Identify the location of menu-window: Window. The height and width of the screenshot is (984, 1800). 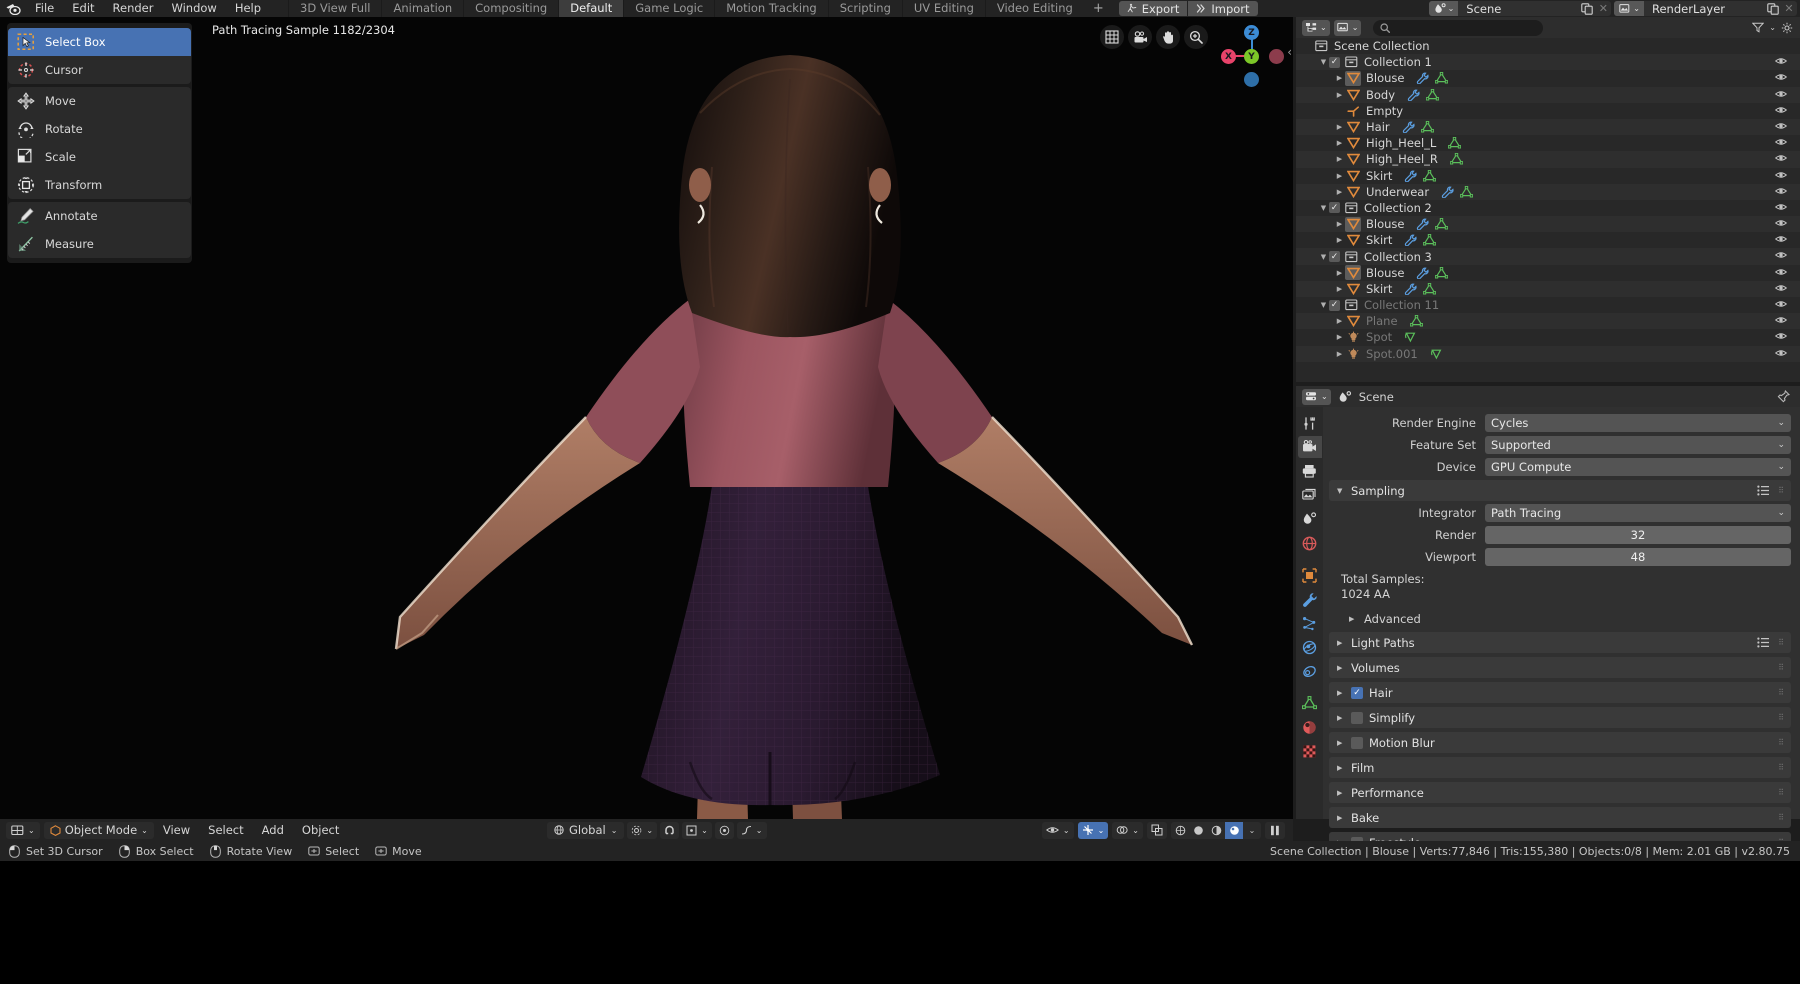
(193, 8).